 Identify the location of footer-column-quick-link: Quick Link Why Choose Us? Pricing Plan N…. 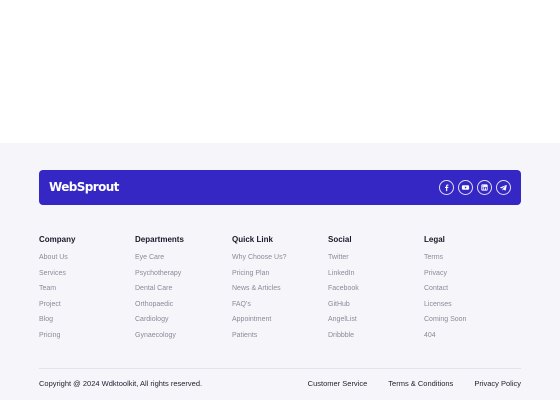
(277, 291).